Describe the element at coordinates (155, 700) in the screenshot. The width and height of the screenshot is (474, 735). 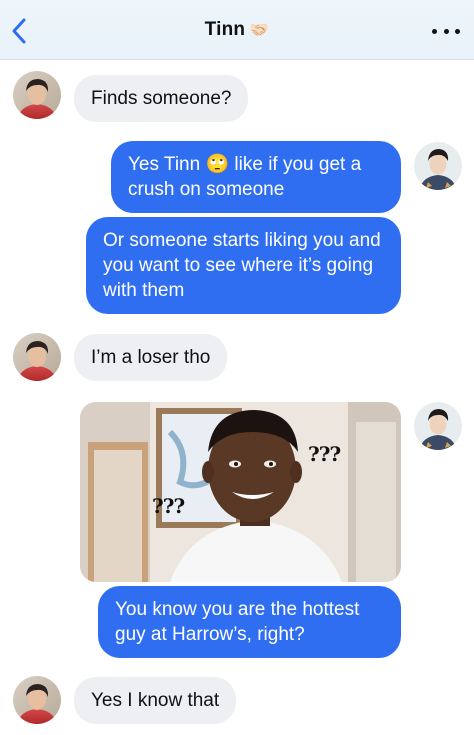
I see `message-bubble-incoming: Yes I know that` at that location.